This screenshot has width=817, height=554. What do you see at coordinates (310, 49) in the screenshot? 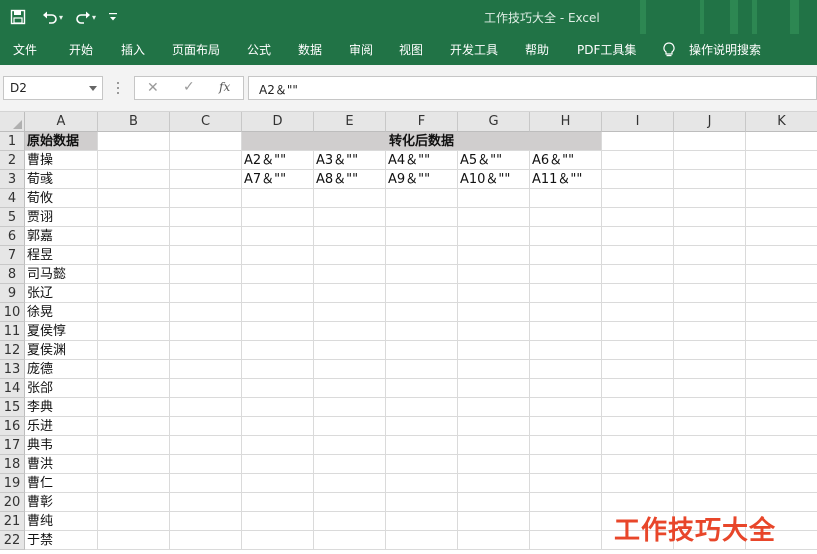
I see `tab-data: 数据` at bounding box center [310, 49].